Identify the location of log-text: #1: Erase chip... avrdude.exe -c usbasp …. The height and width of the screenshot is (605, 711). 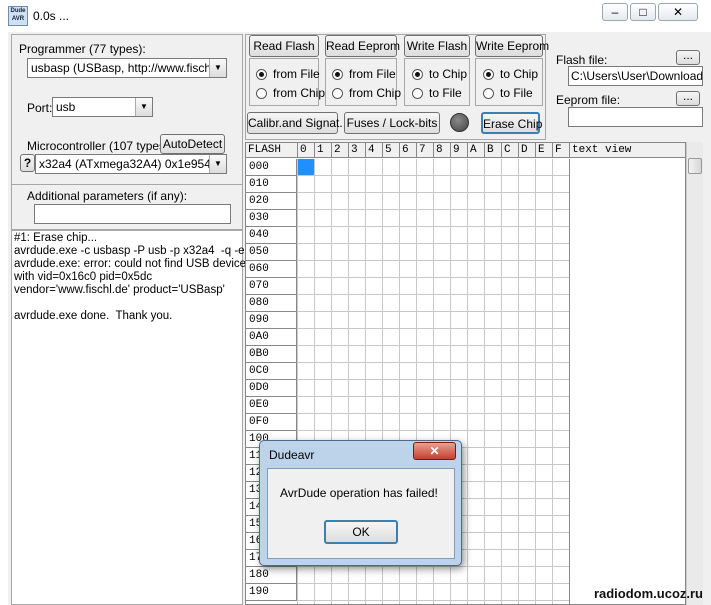
(130, 277).